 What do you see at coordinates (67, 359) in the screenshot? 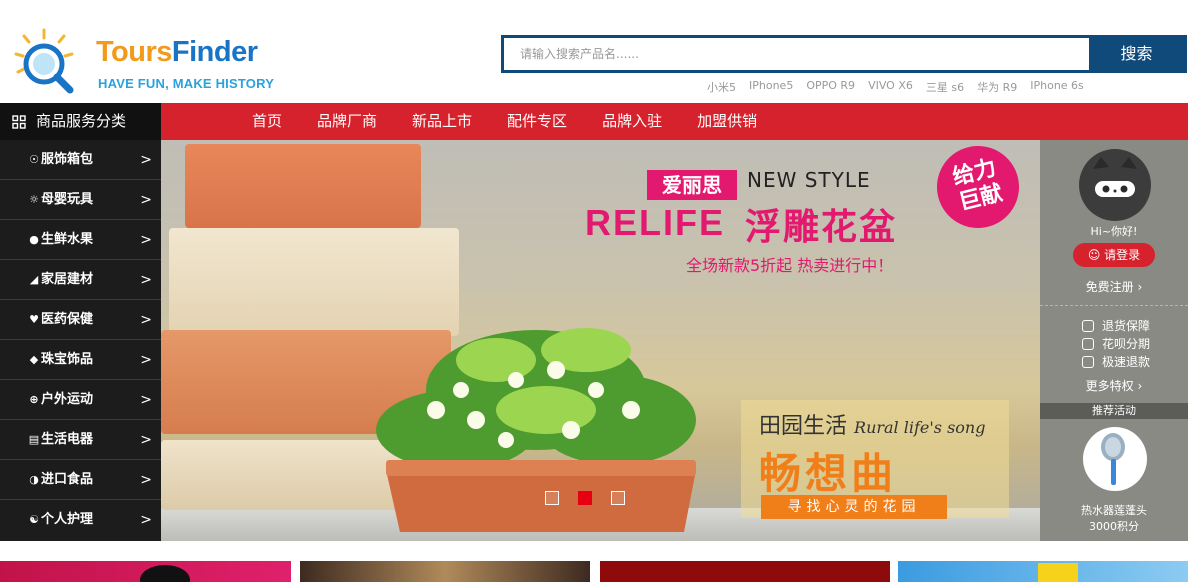
I see `category-label: 珠宝饰品` at bounding box center [67, 359].